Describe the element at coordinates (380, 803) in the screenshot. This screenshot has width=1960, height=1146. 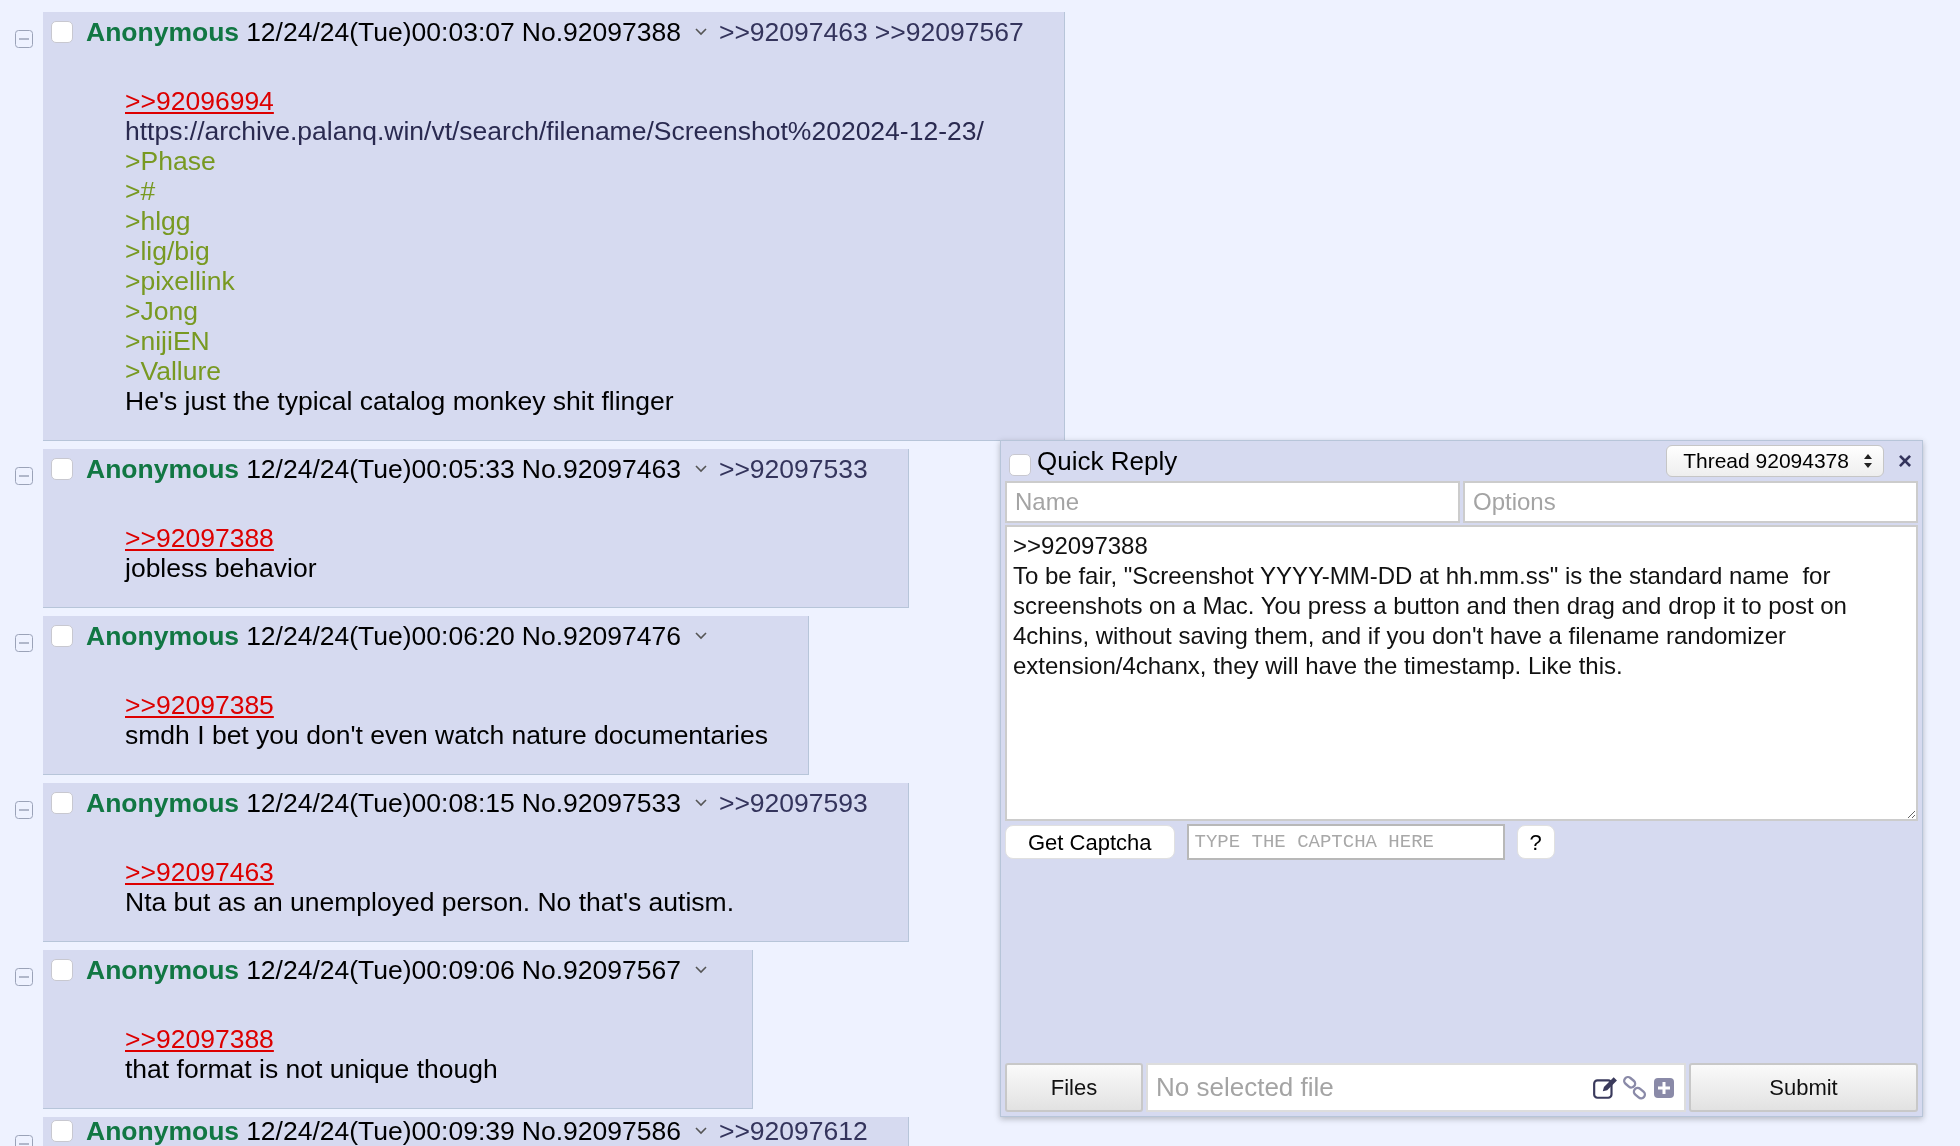
I see `post-datetime: 12/24/24(Tue)00:08:15` at that location.